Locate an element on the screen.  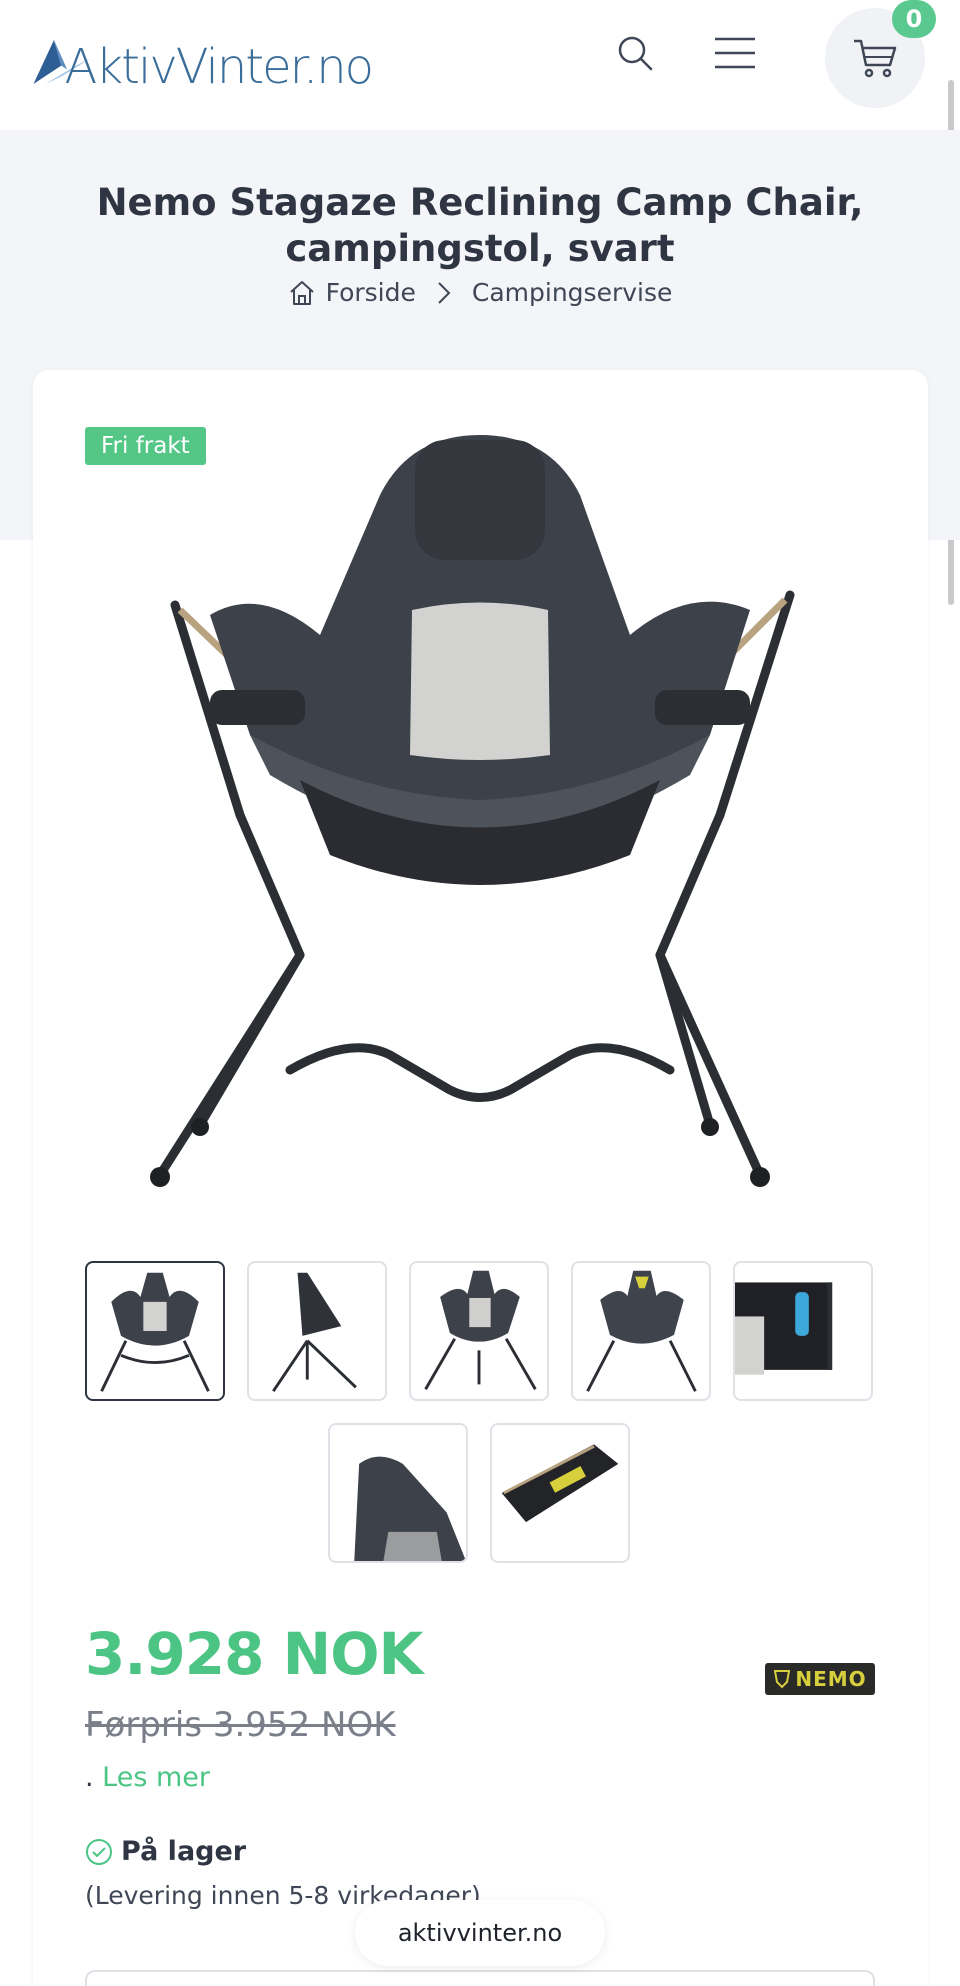
product-price: 3.928 NOK is located at coordinates (254, 1654).